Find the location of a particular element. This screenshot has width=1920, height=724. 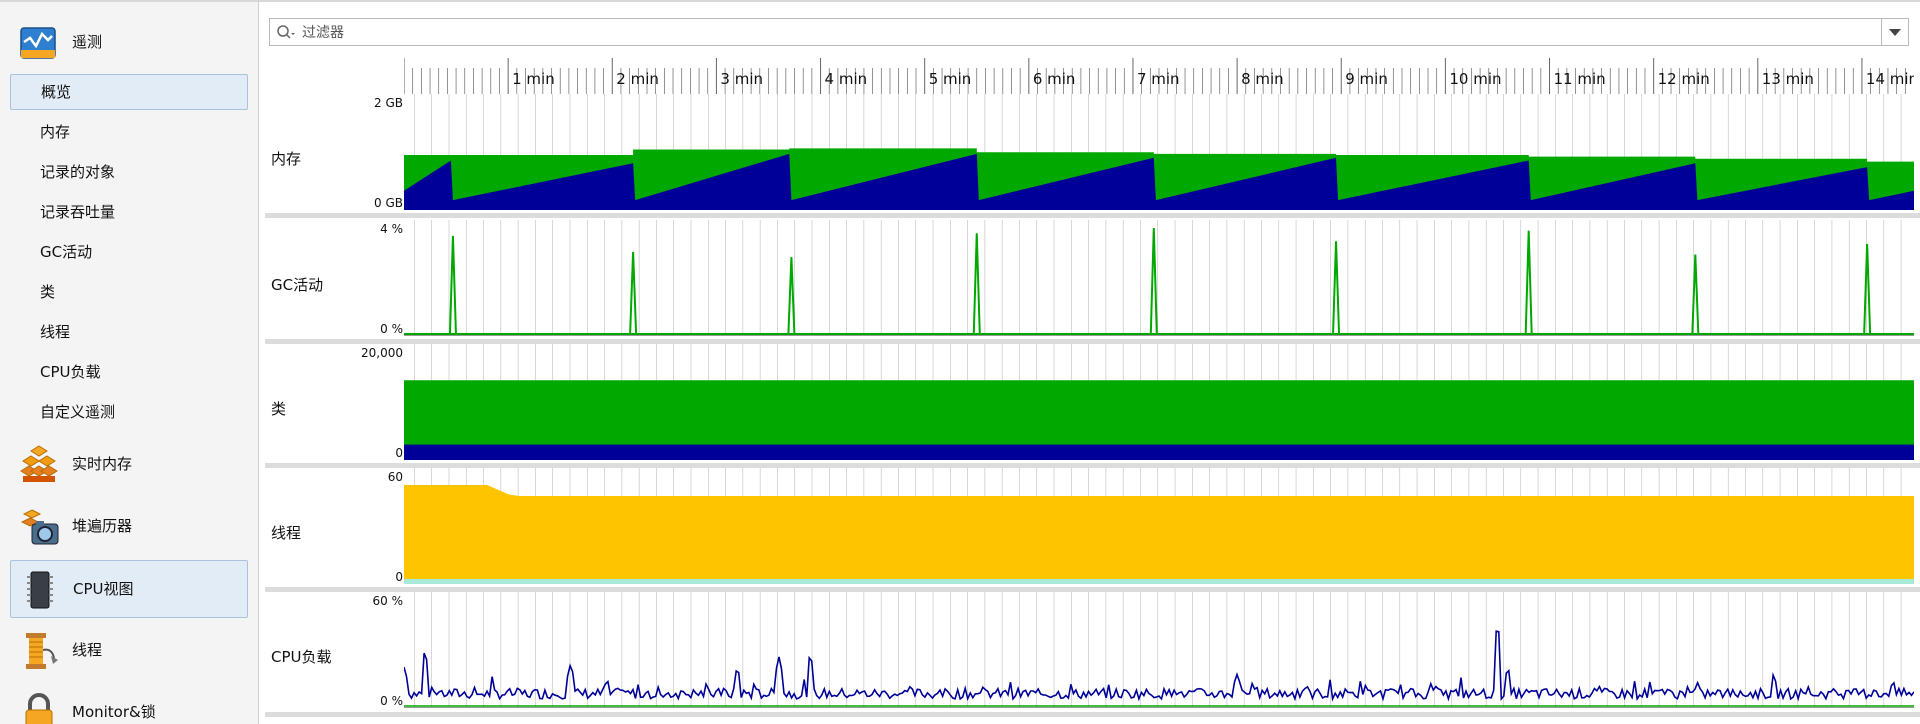

sidebar-section-live-memory: 实时内存 is located at coordinates (129, 464).